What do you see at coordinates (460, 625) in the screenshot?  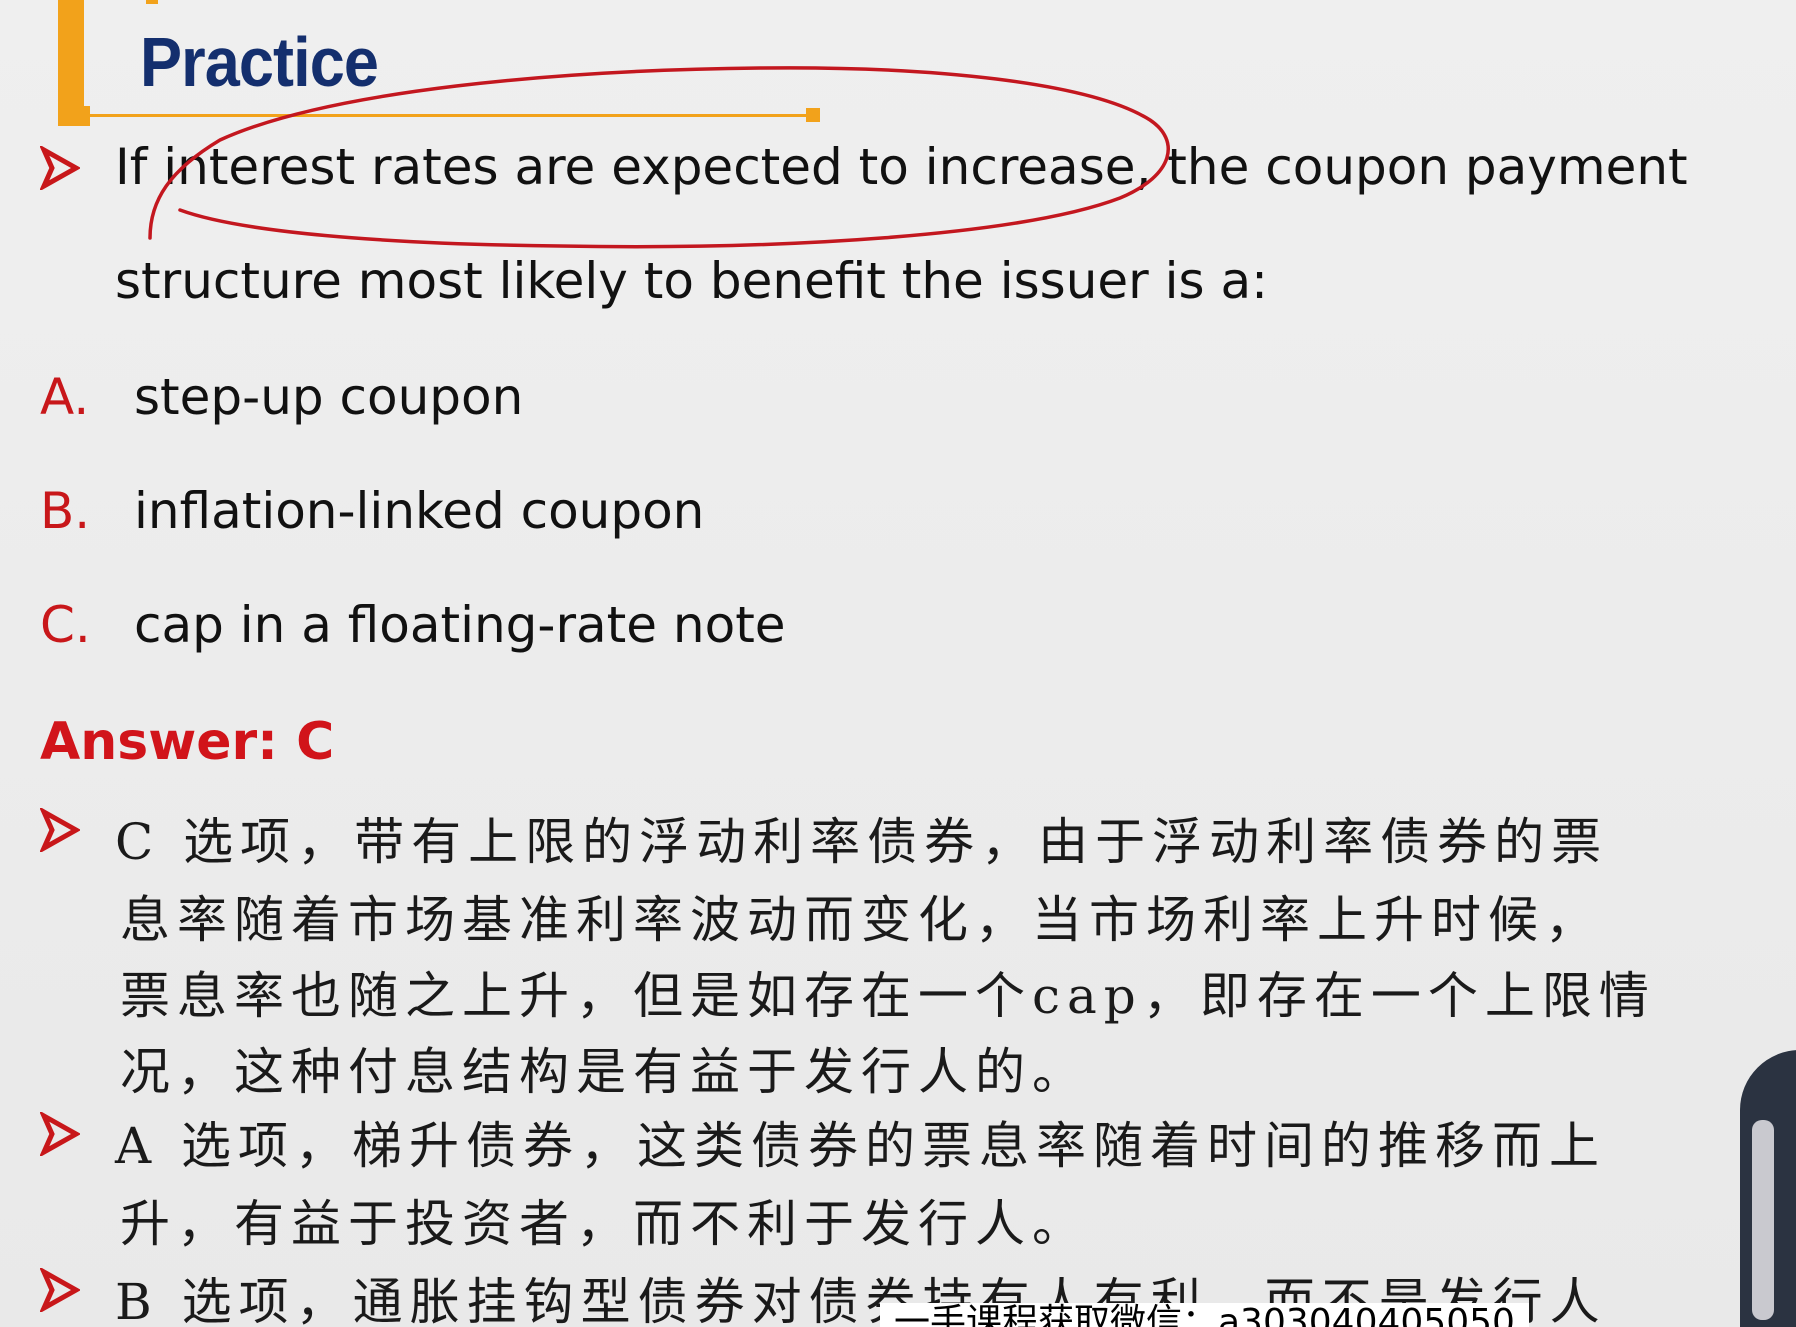 I see `option-c-text: cap in a floating-rate note` at bounding box center [460, 625].